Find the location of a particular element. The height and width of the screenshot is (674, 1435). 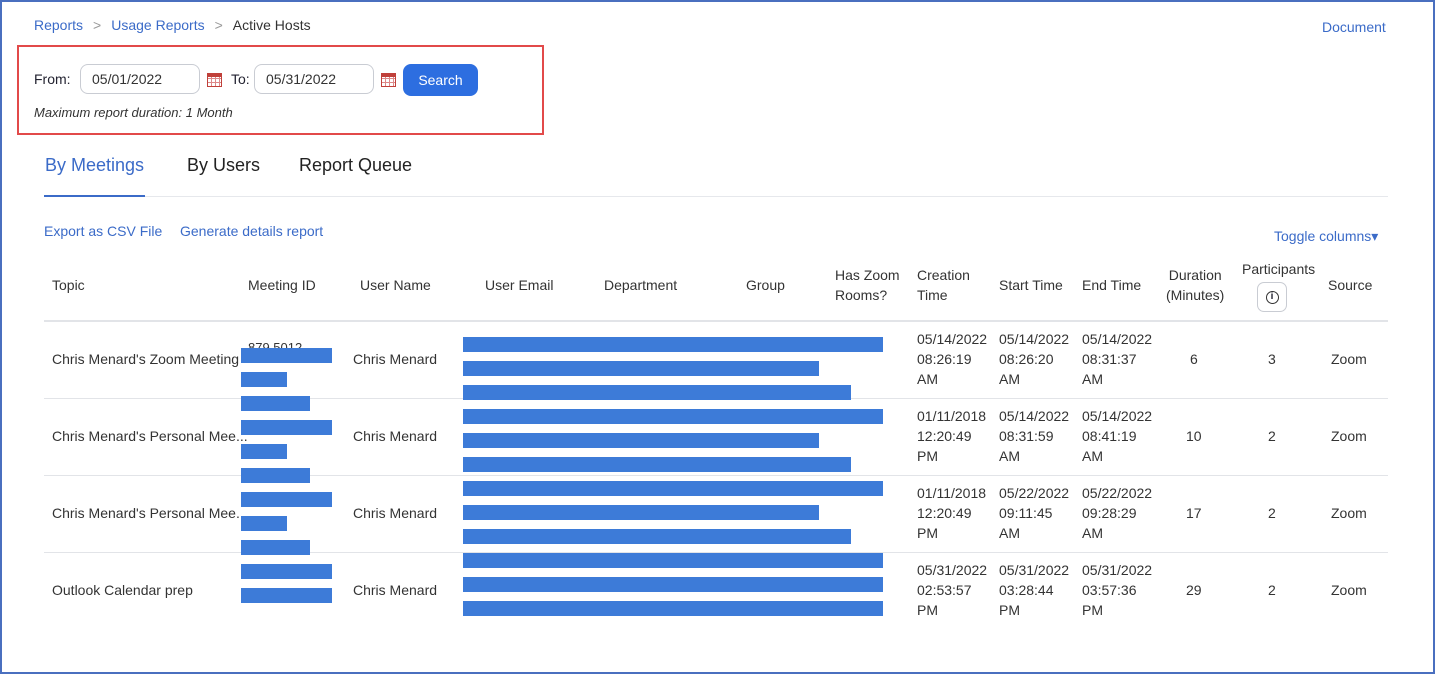

col-header-creation-time: Creation Time is located at coordinates (943, 285).